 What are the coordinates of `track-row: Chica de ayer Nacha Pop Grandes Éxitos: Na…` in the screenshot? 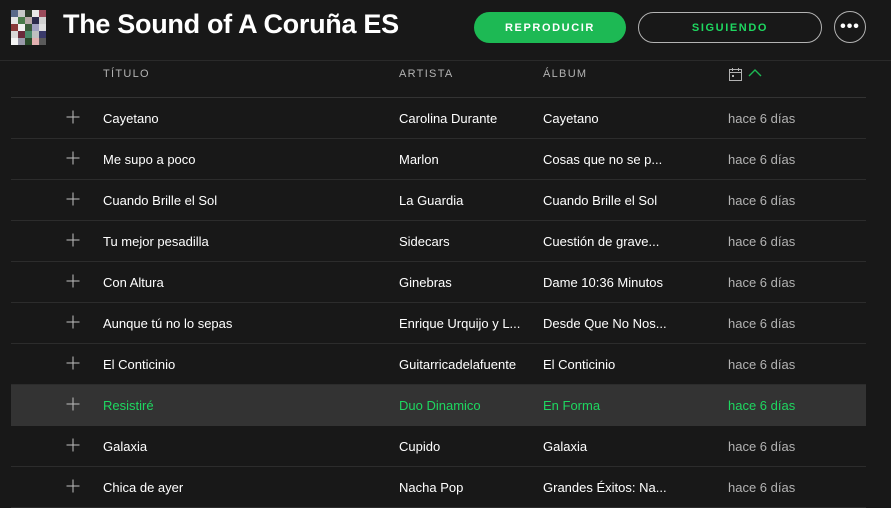 It's located at (438, 487).